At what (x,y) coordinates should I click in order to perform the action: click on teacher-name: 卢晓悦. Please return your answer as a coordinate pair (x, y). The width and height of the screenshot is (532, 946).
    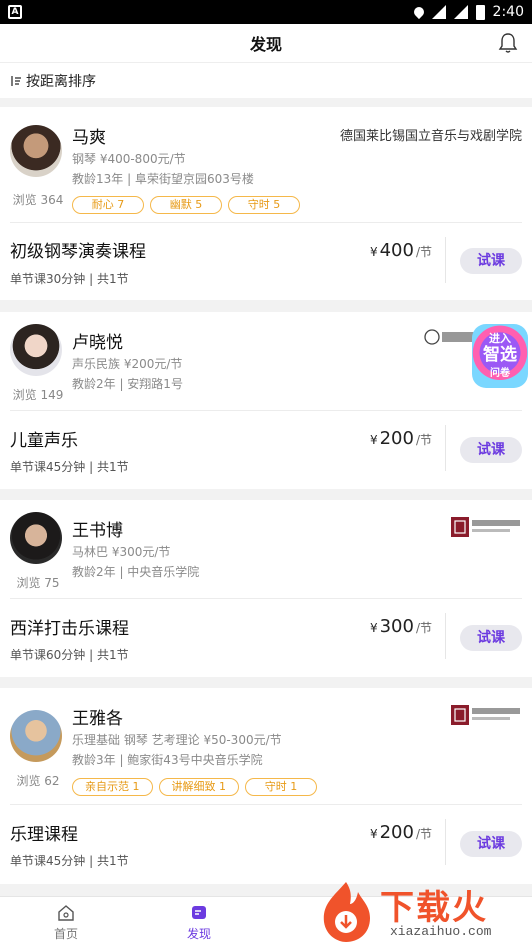
    Looking at the image, I should click on (97, 343).